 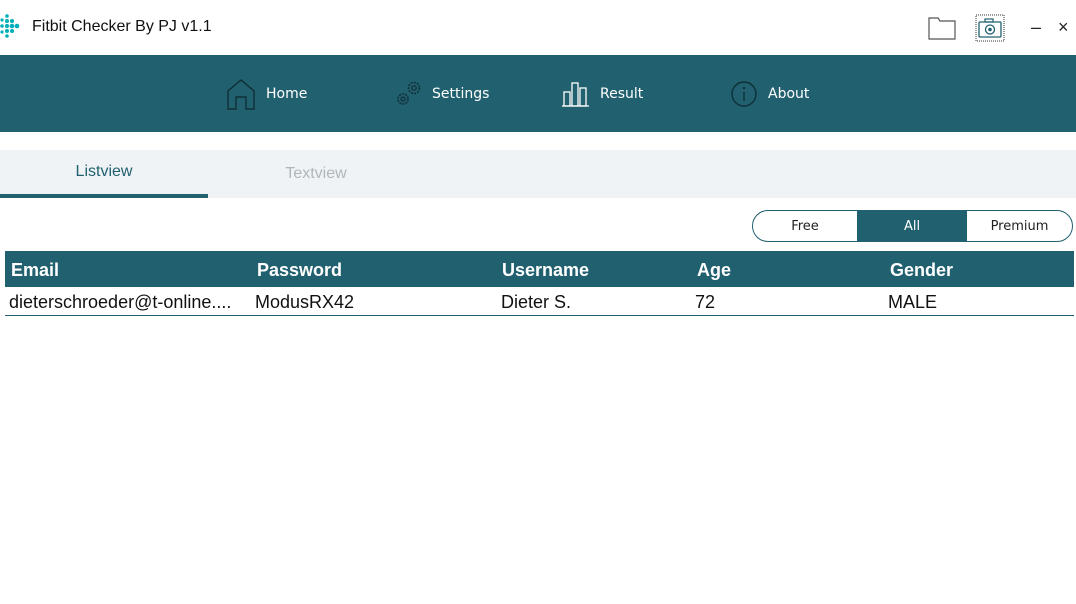 What do you see at coordinates (241, 94) in the screenshot?
I see `home-icon` at bounding box center [241, 94].